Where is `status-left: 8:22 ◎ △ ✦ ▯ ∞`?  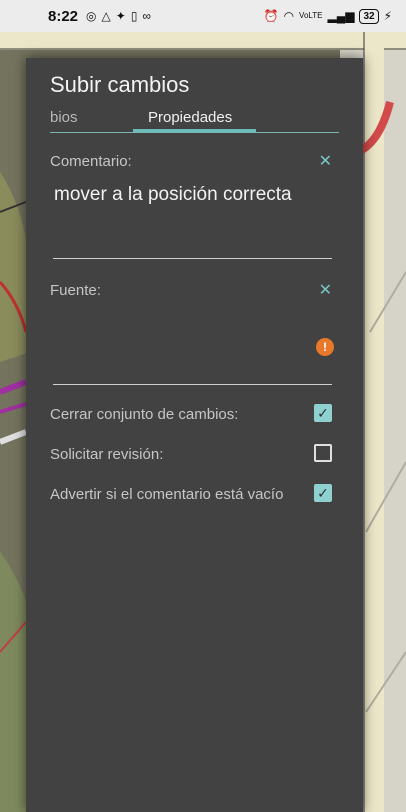 status-left: 8:22 ◎ △ ✦ ▯ ∞ is located at coordinates (99, 16).